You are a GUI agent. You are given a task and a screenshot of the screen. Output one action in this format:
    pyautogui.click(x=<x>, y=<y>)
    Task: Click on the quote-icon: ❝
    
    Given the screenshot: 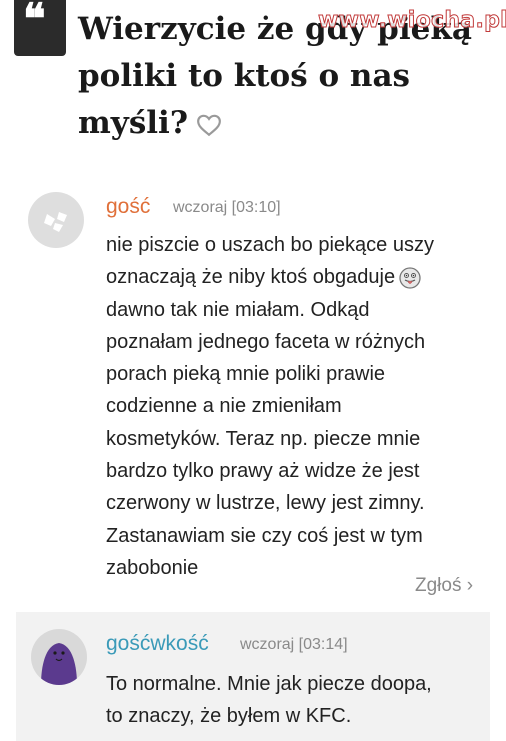 What is the action you would take?
    pyautogui.click(x=40, y=28)
    